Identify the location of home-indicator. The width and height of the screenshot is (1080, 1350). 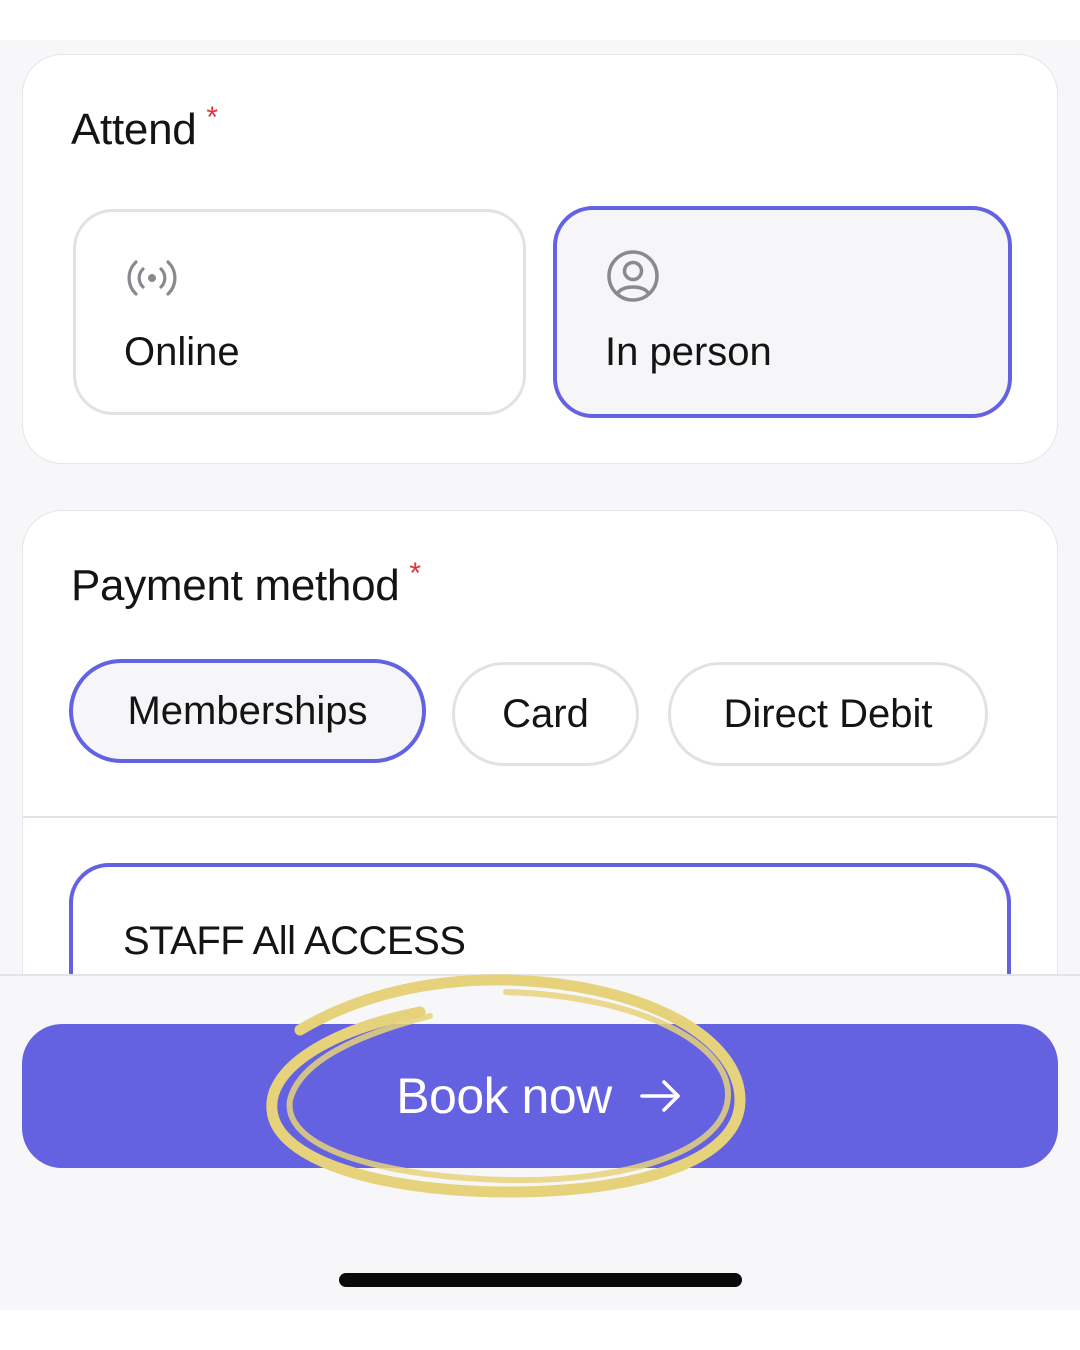
(540, 1280).